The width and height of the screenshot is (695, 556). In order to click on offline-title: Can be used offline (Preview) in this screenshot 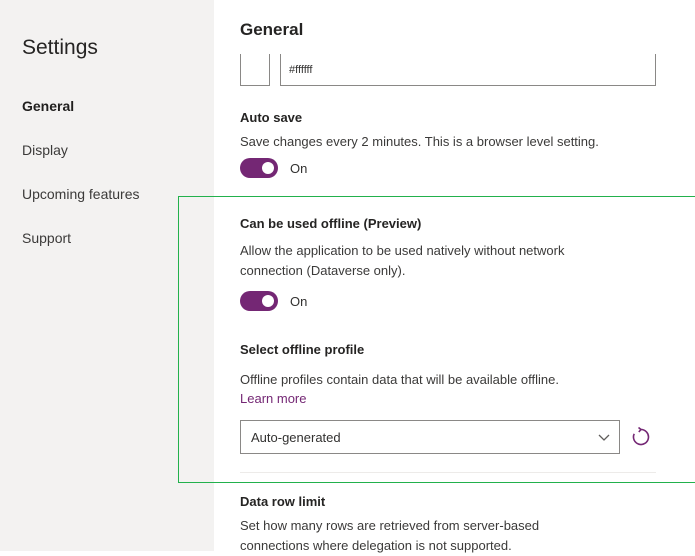, I will do `click(331, 223)`.